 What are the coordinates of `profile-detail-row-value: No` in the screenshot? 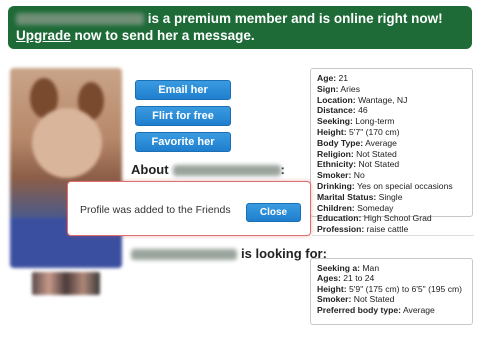 It's located at (359, 175).